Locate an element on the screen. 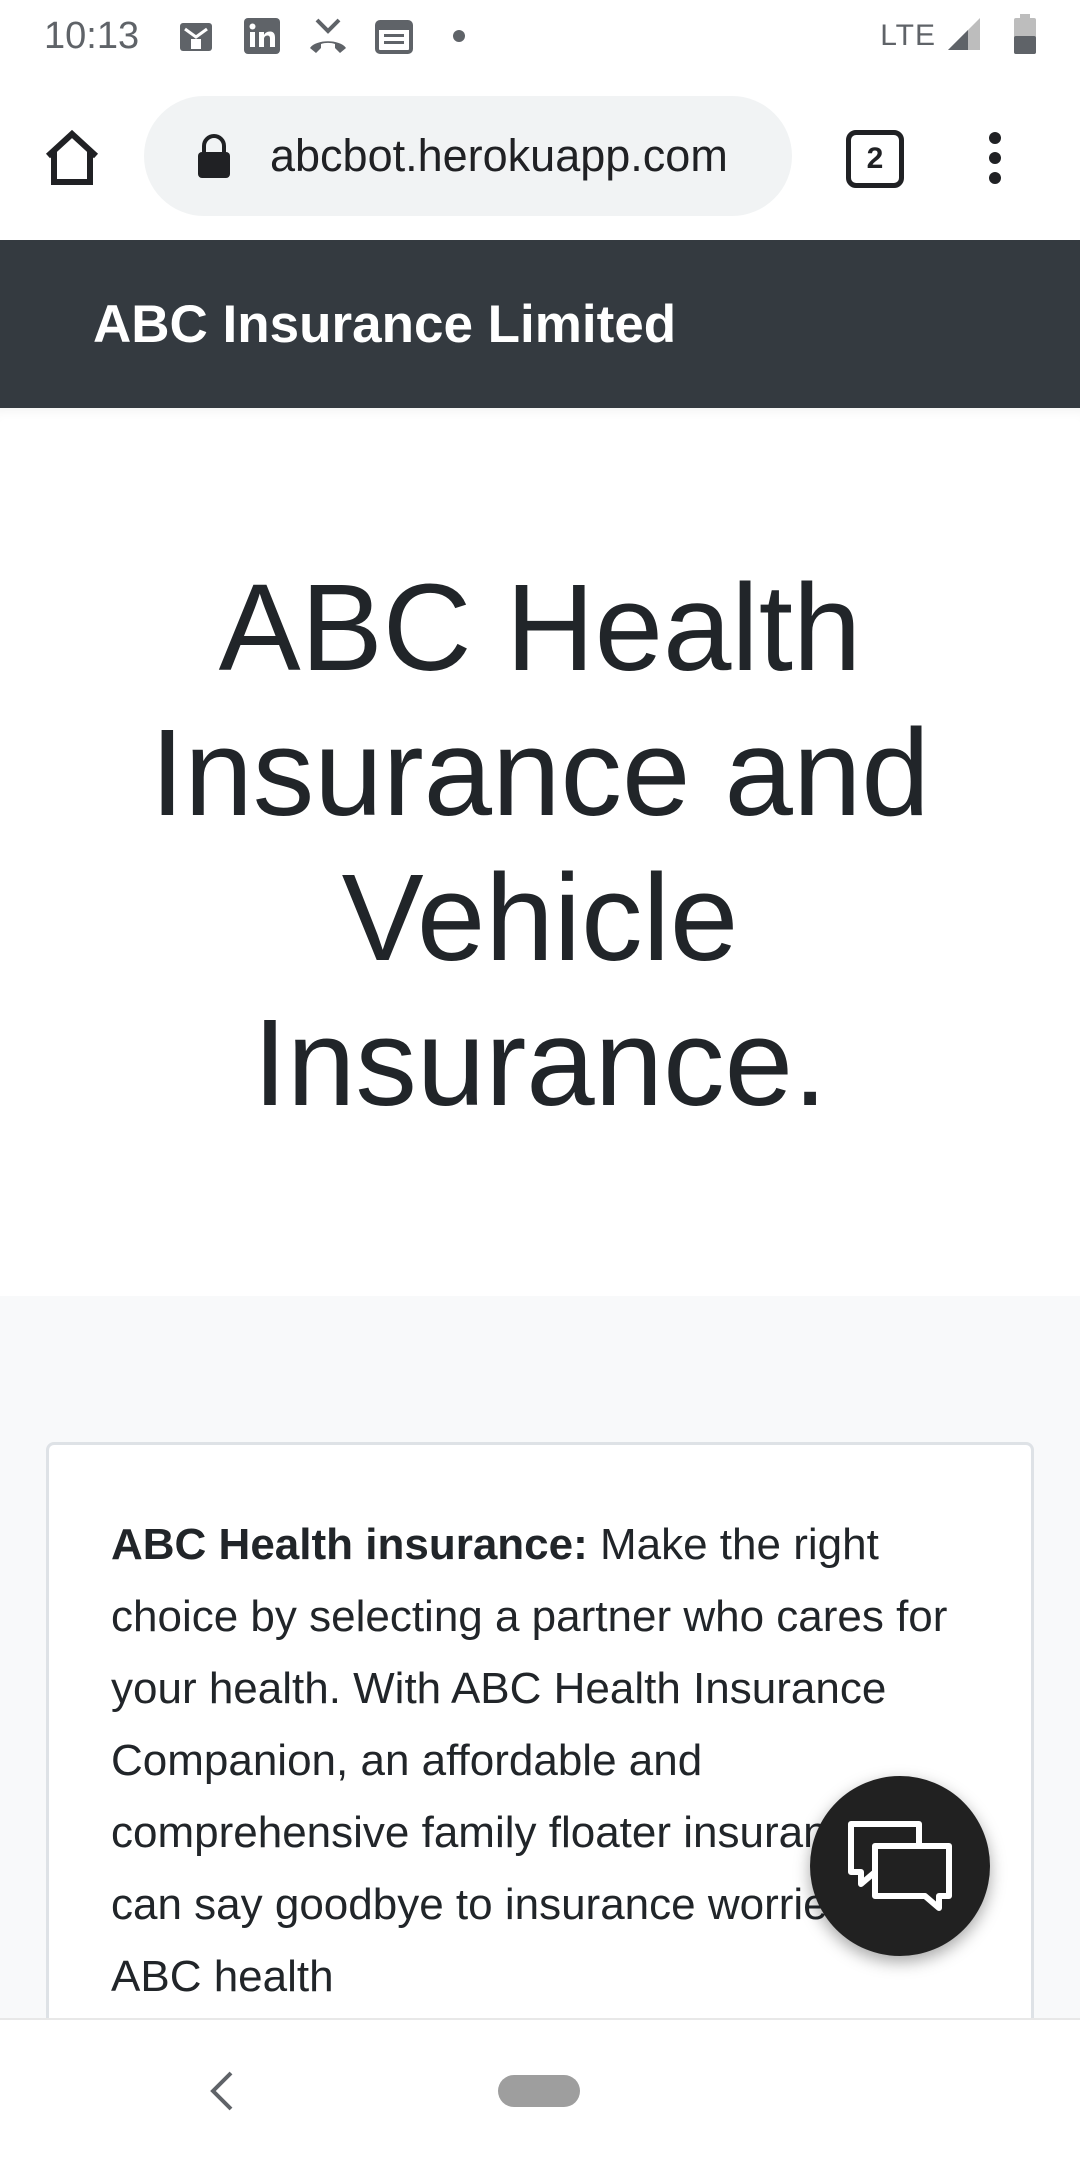  more-notifications-dot is located at coordinates (459, 36).